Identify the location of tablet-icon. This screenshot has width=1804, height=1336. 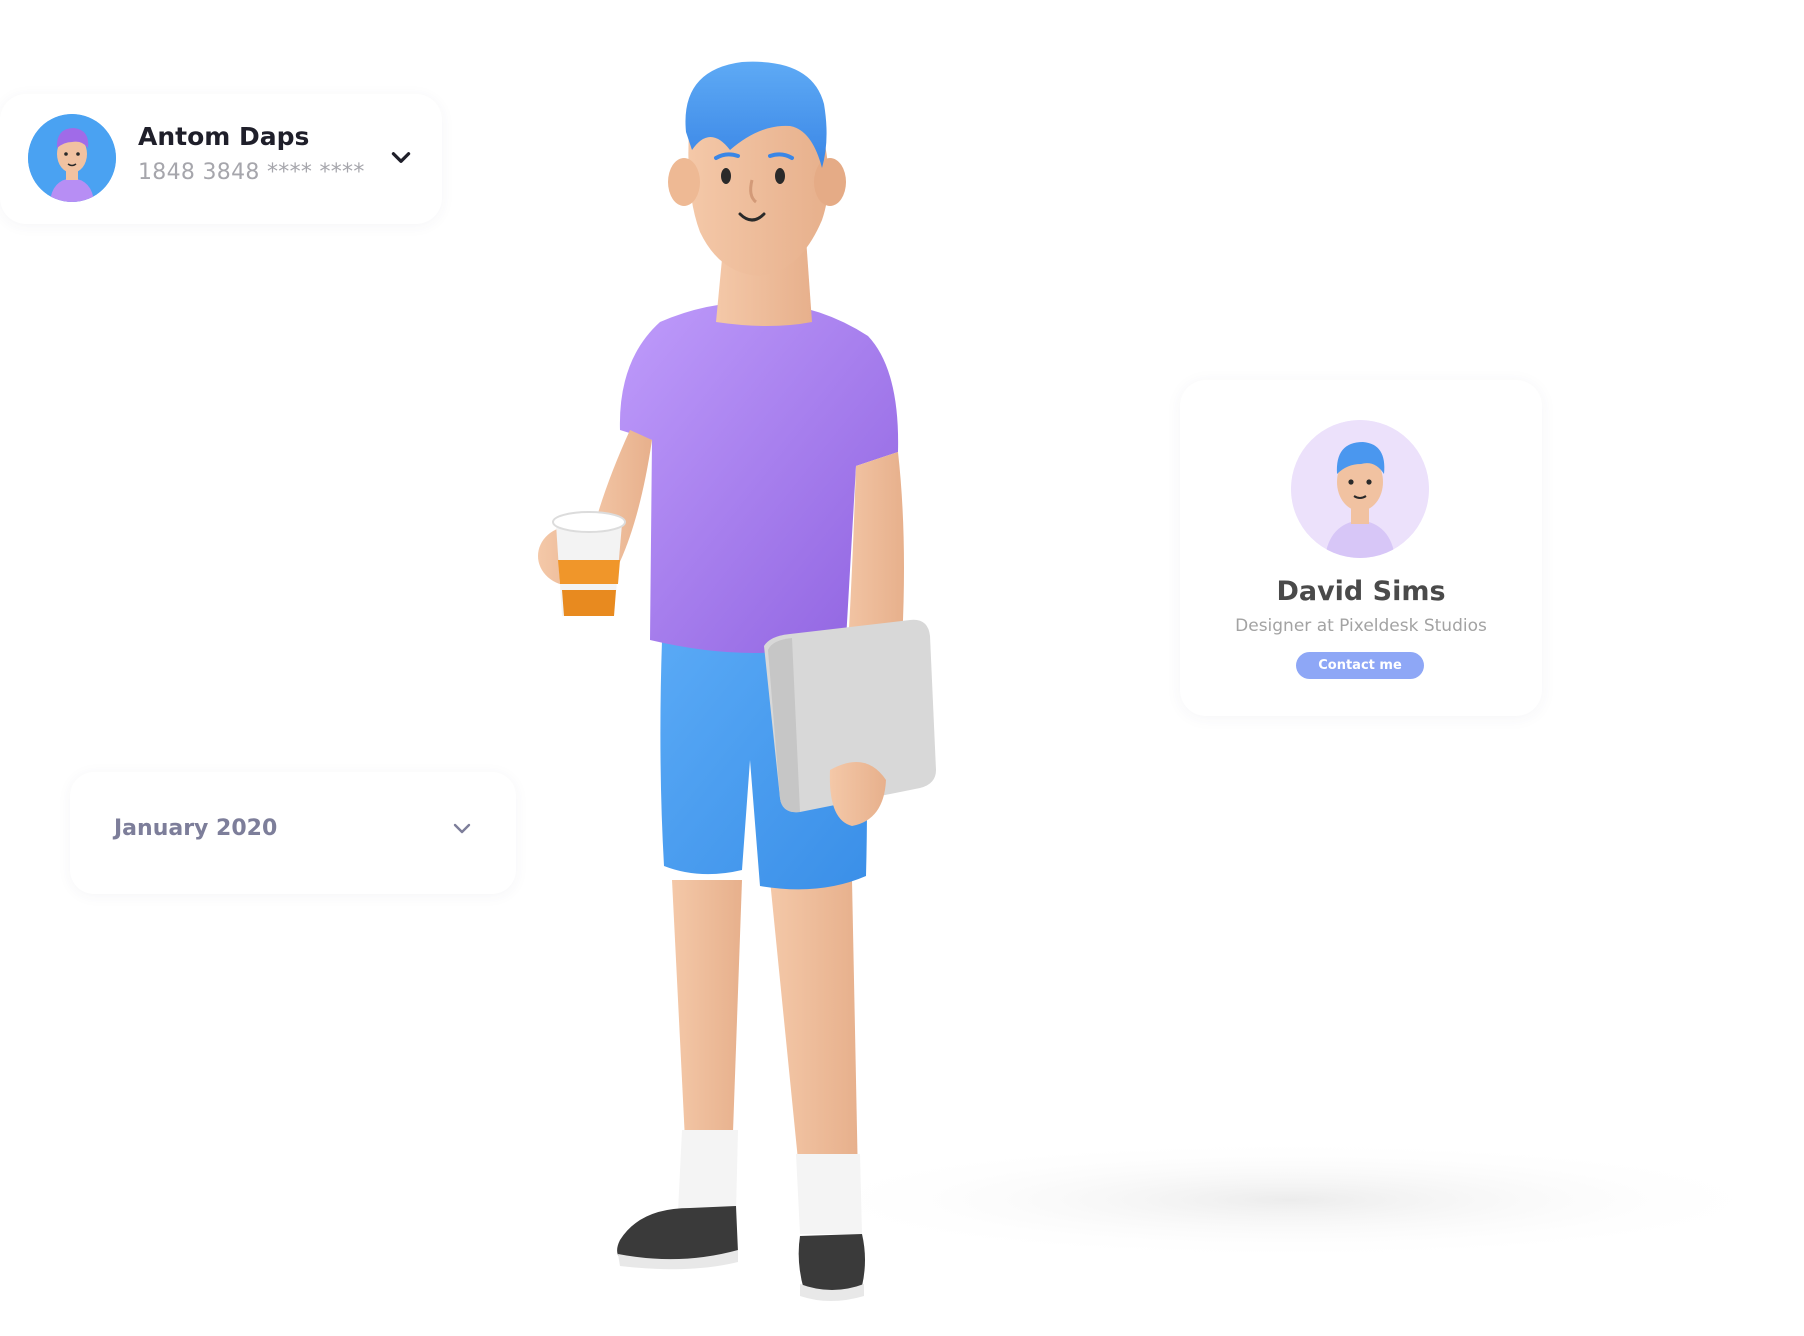
(850, 716).